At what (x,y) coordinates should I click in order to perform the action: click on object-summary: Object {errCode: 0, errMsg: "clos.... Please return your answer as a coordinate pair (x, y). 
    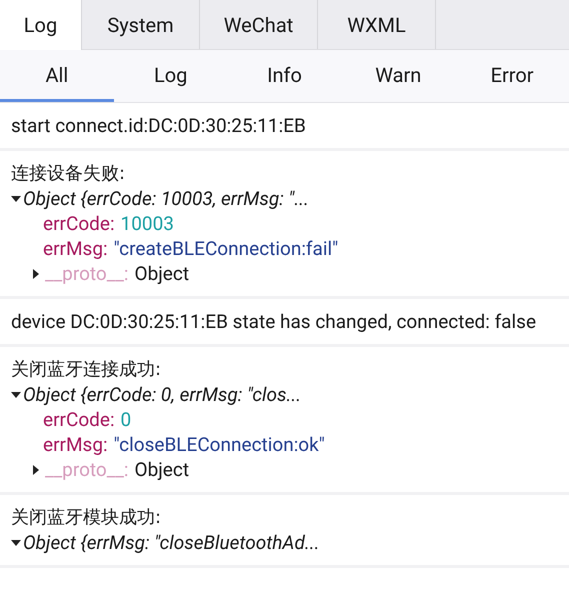
    Looking at the image, I should click on (162, 394).